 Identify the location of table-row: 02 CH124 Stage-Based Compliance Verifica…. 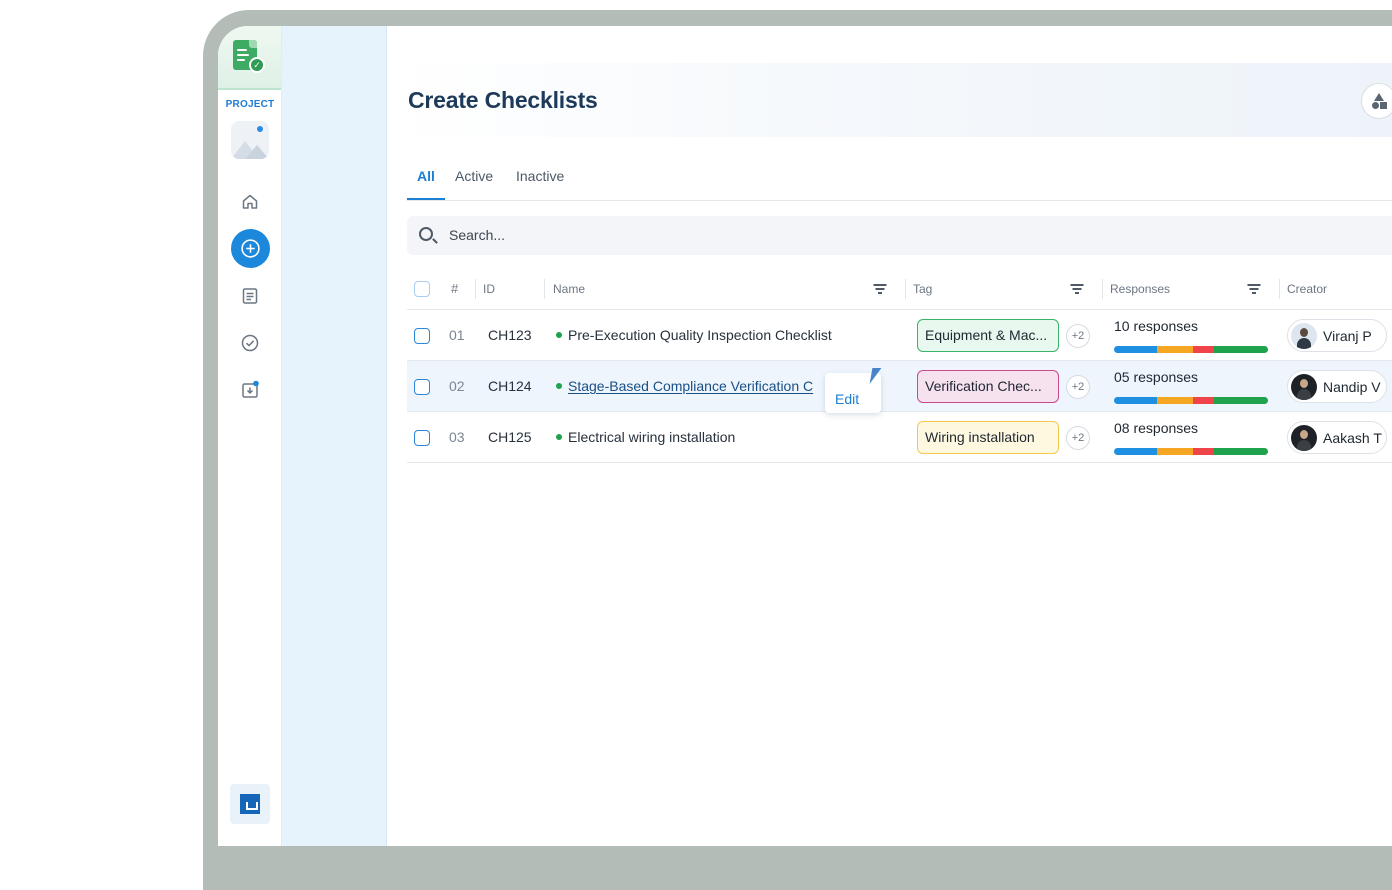
(899, 386).